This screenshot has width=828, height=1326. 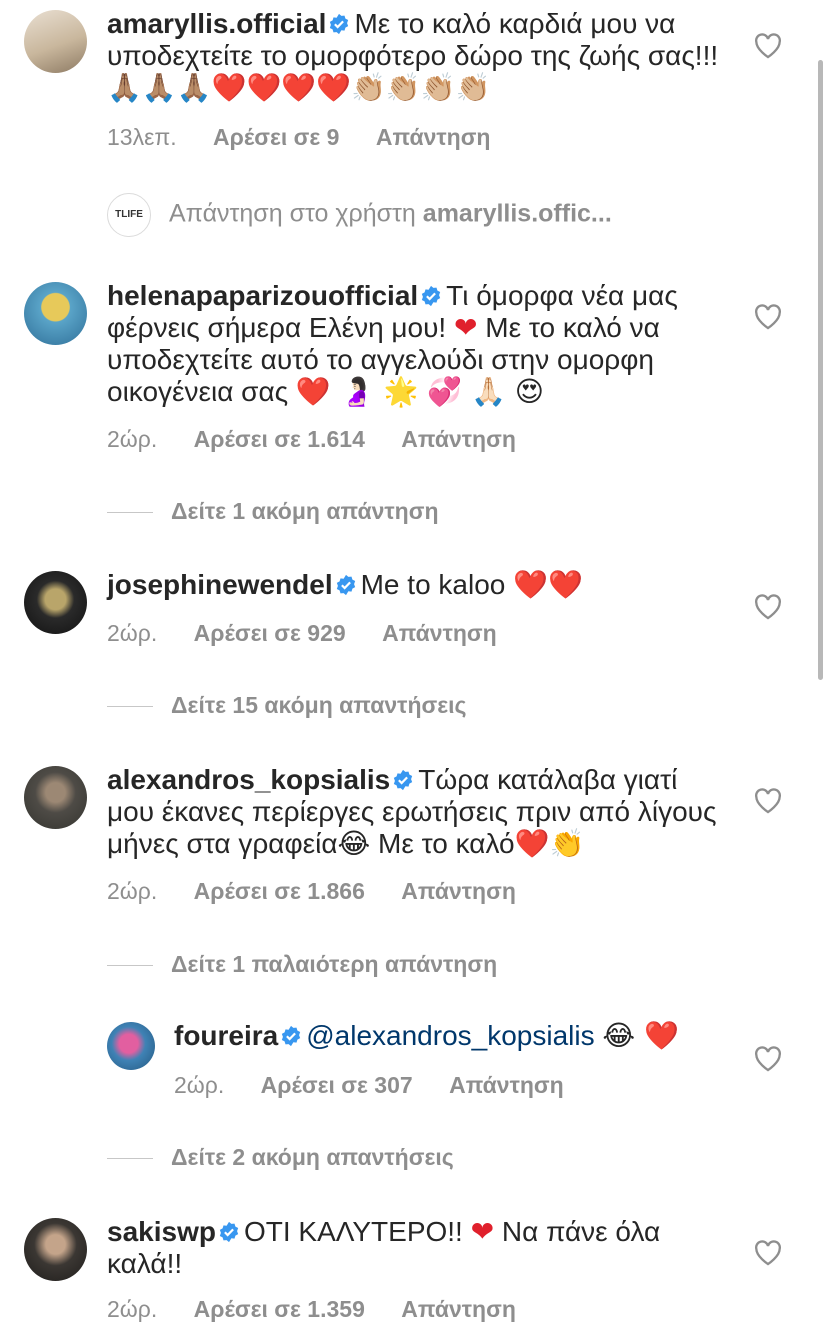 I want to click on reply-to-prefix: Απάντηση στο χρήστη, so click(x=292, y=213).